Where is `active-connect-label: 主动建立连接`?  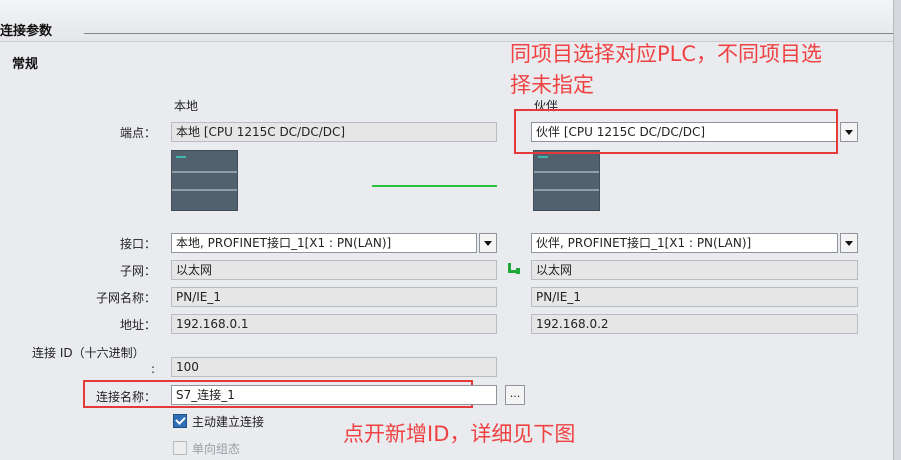 active-connect-label: 主动建立连接 is located at coordinates (228, 422).